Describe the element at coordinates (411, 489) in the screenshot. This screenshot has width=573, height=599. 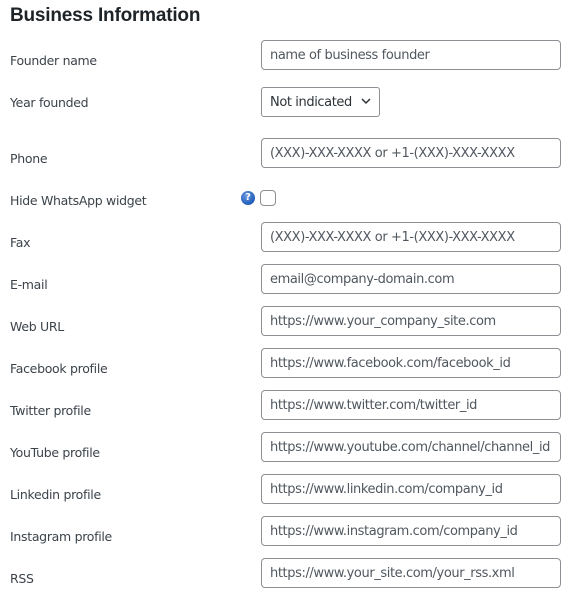
I see `linkedin-input` at that location.